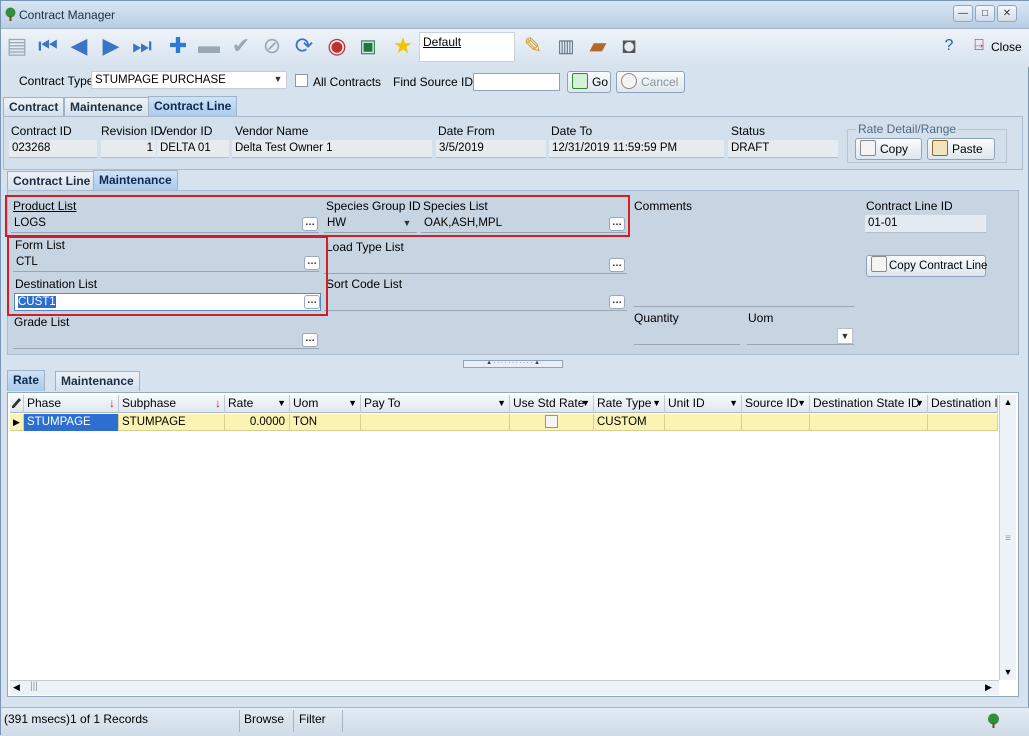 Image resolution: width=1029 pixels, height=736 pixels. I want to click on cancel-button: Cancel, so click(650, 82).